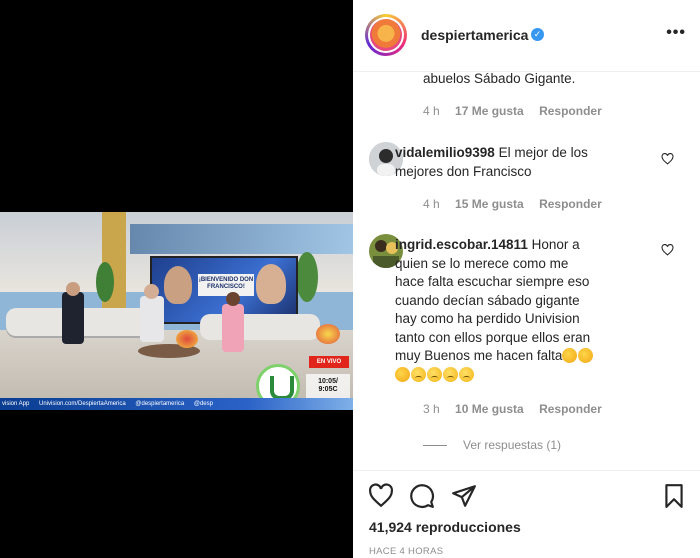  I want to click on comment-time: 3 h, so click(431, 409).